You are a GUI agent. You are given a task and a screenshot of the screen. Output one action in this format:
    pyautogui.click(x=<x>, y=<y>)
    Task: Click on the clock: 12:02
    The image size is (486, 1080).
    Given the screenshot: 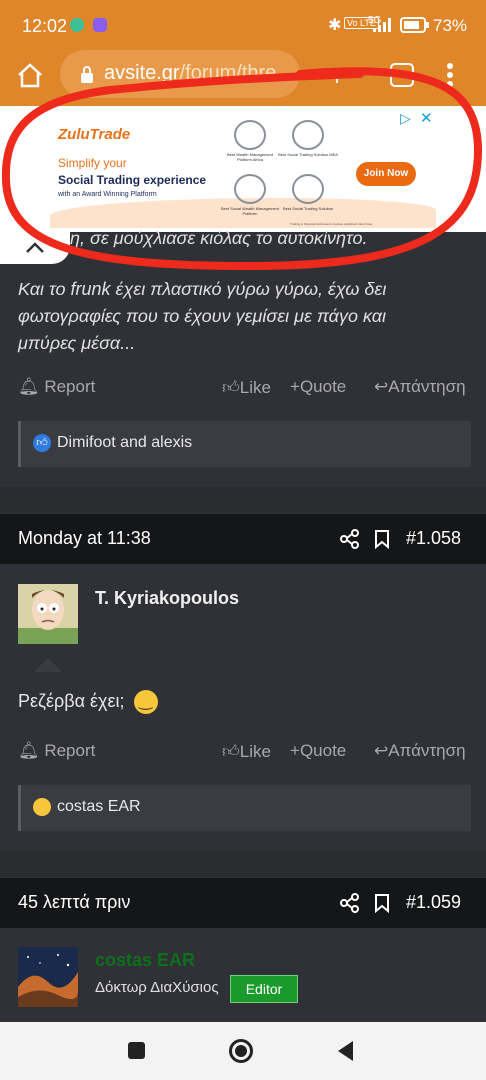 What is the action you would take?
    pyautogui.click(x=45, y=26)
    